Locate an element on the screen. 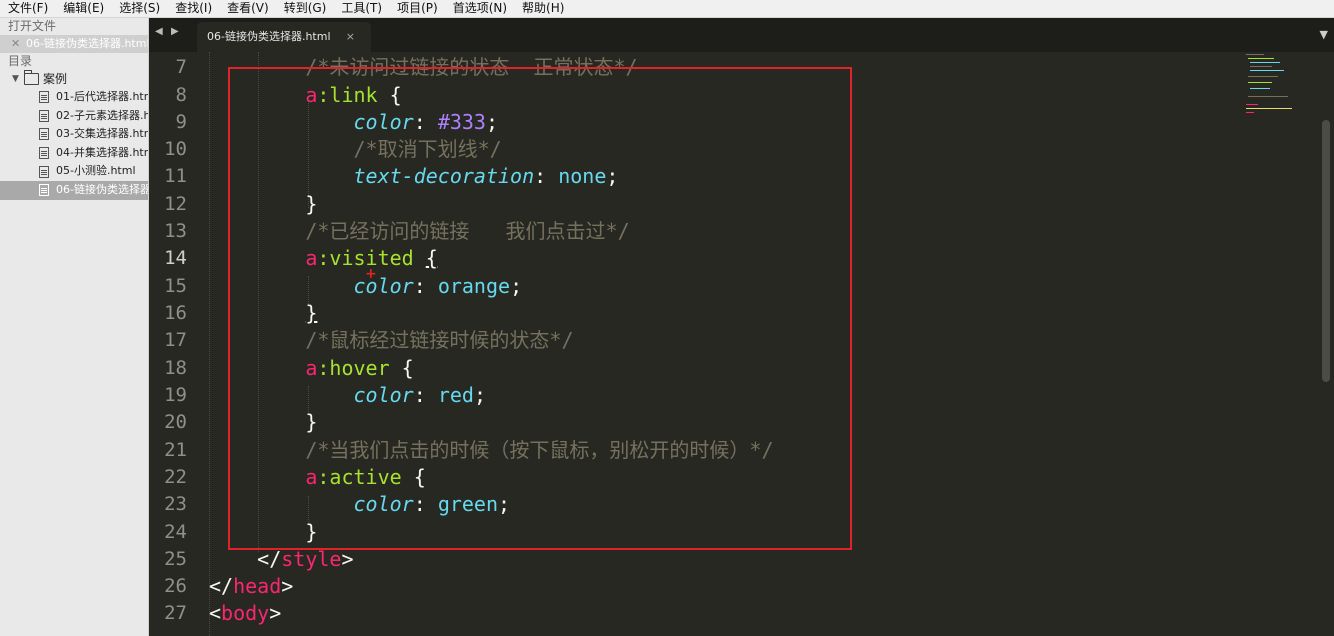 The width and height of the screenshot is (1334, 636). file-item: 04-并集选择器.html is located at coordinates (74, 153).